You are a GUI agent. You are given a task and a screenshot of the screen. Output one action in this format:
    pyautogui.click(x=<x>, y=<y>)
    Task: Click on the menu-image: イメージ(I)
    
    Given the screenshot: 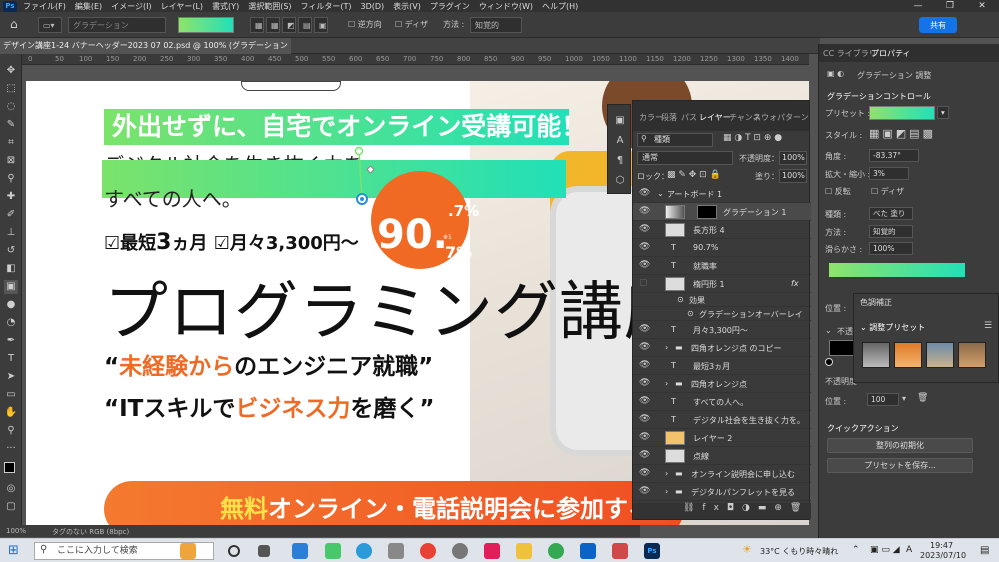 What is the action you would take?
    pyautogui.click(x=131, y=6)
    